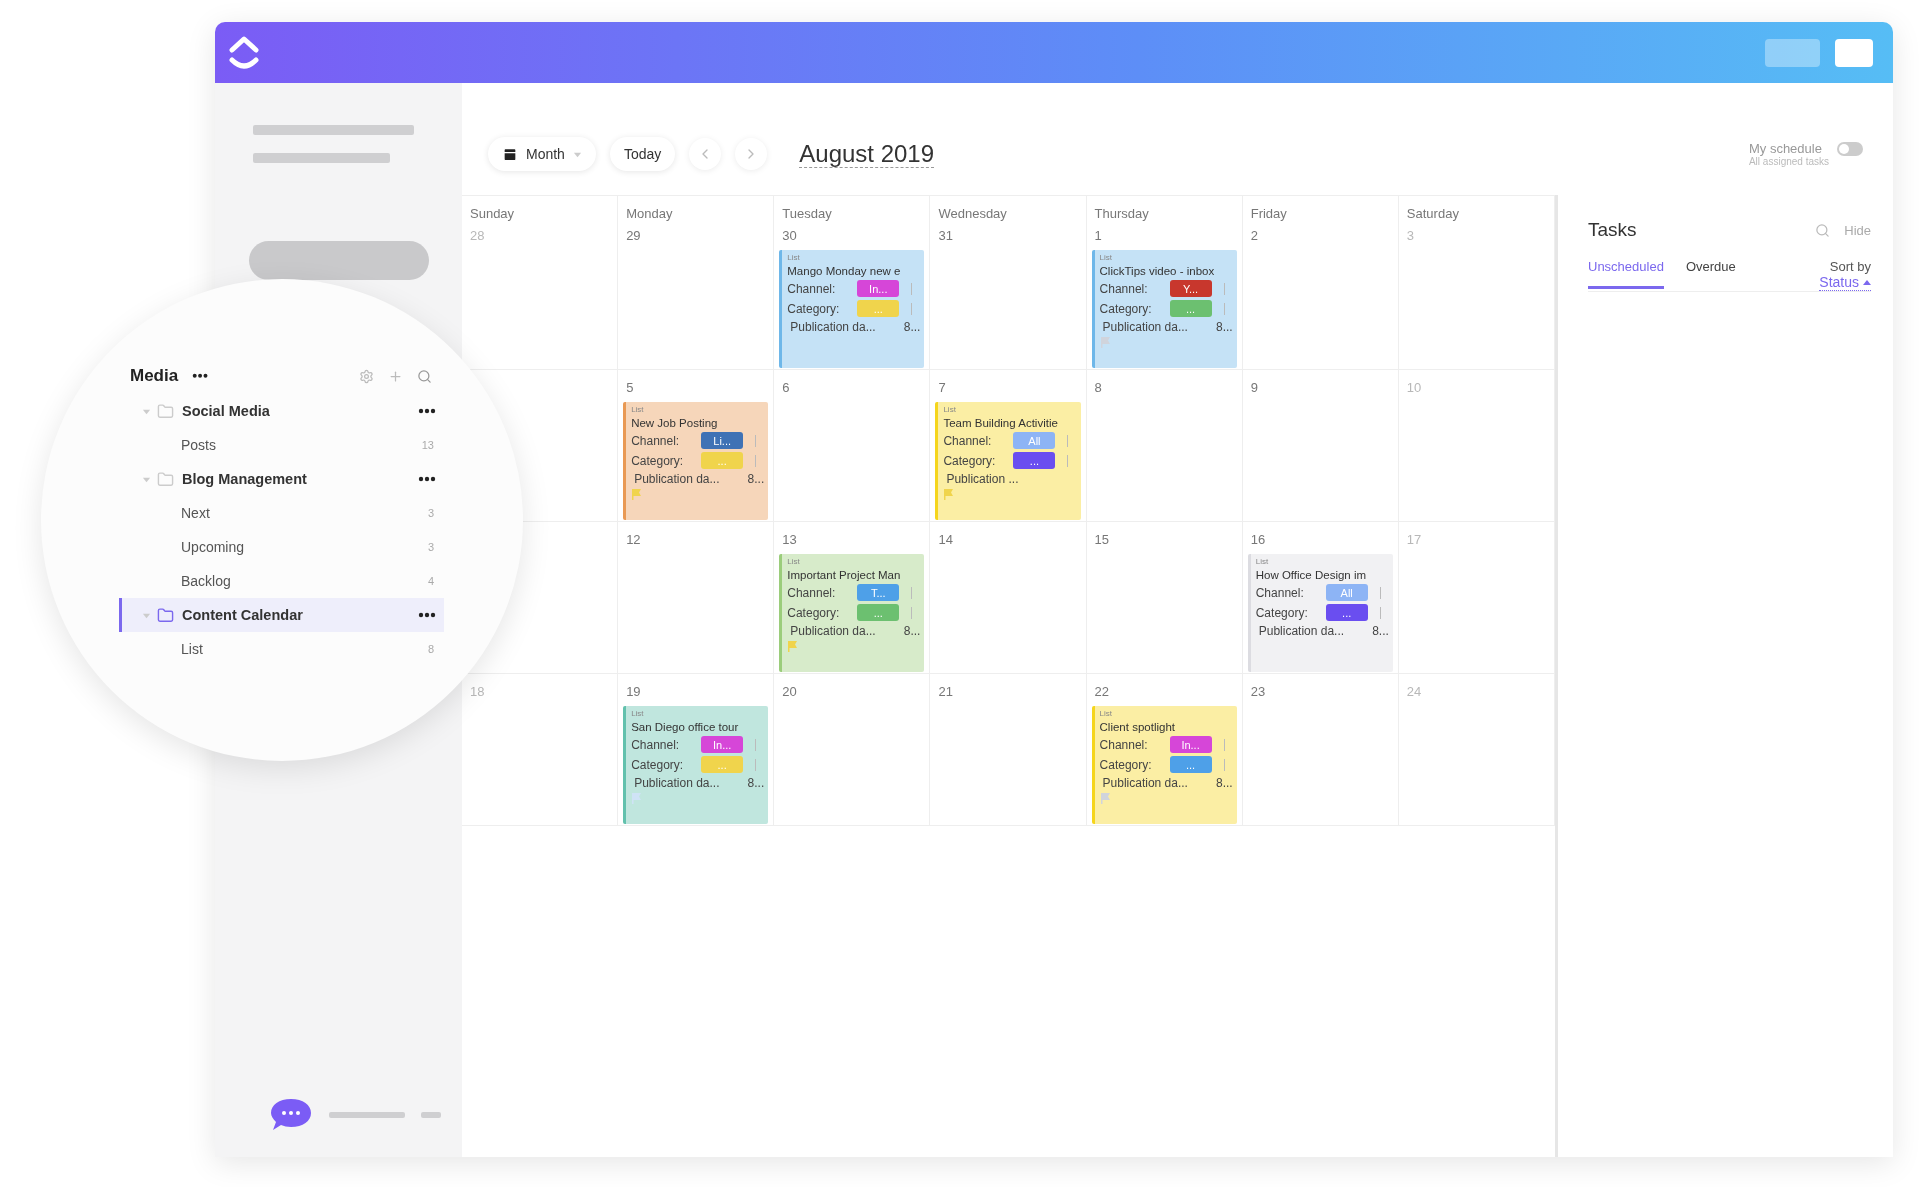  What do you see at coordinates (281, 547) in the screenshot?
I see `list-item: Upcoming 3` at bounding box center [281, 547].